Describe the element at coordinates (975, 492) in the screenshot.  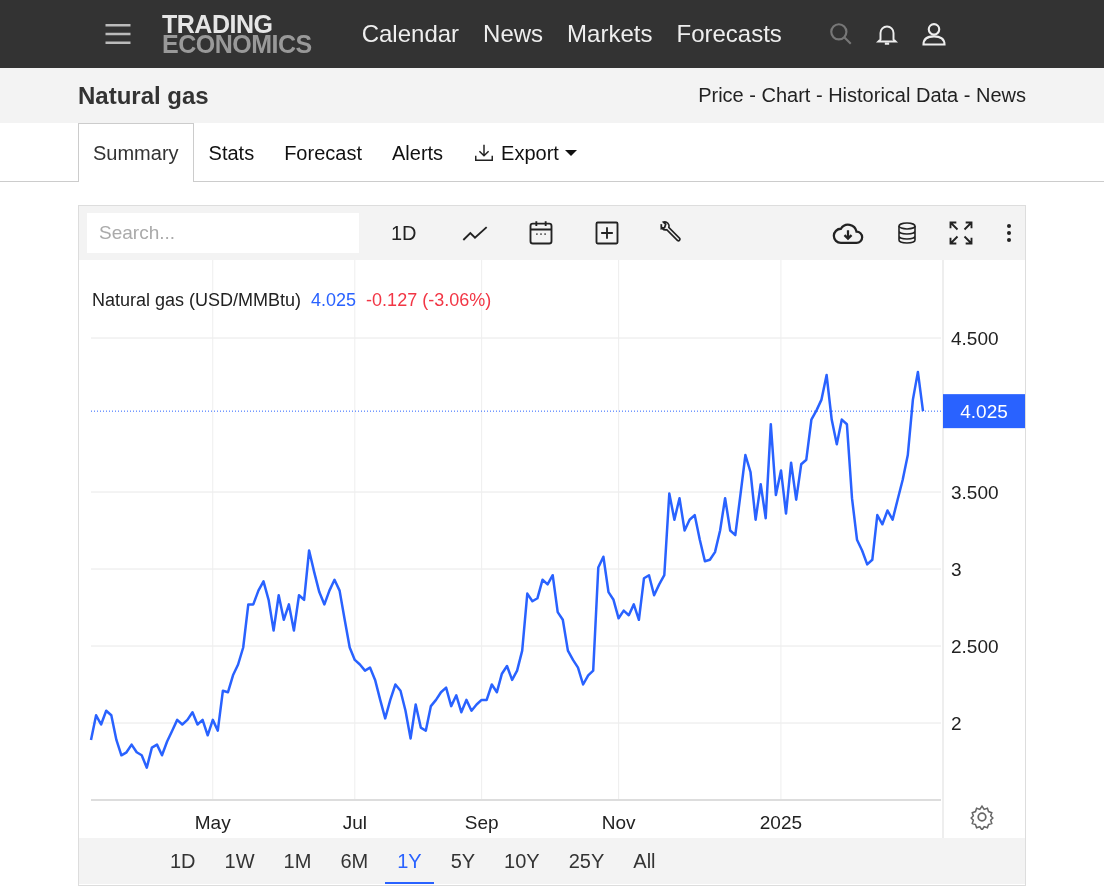
I see `y-axis-label: 3.500` at that location.